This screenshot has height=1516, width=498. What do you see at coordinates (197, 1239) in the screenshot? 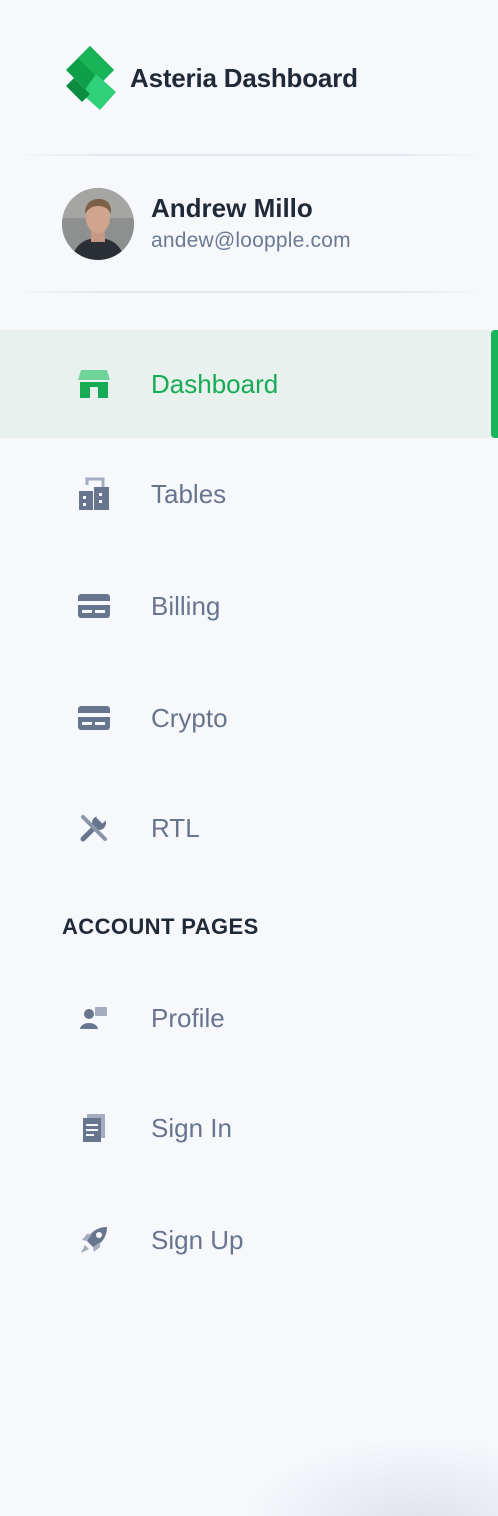
I see `nav-label: Sign Up` at bounding box center [197, 1239].